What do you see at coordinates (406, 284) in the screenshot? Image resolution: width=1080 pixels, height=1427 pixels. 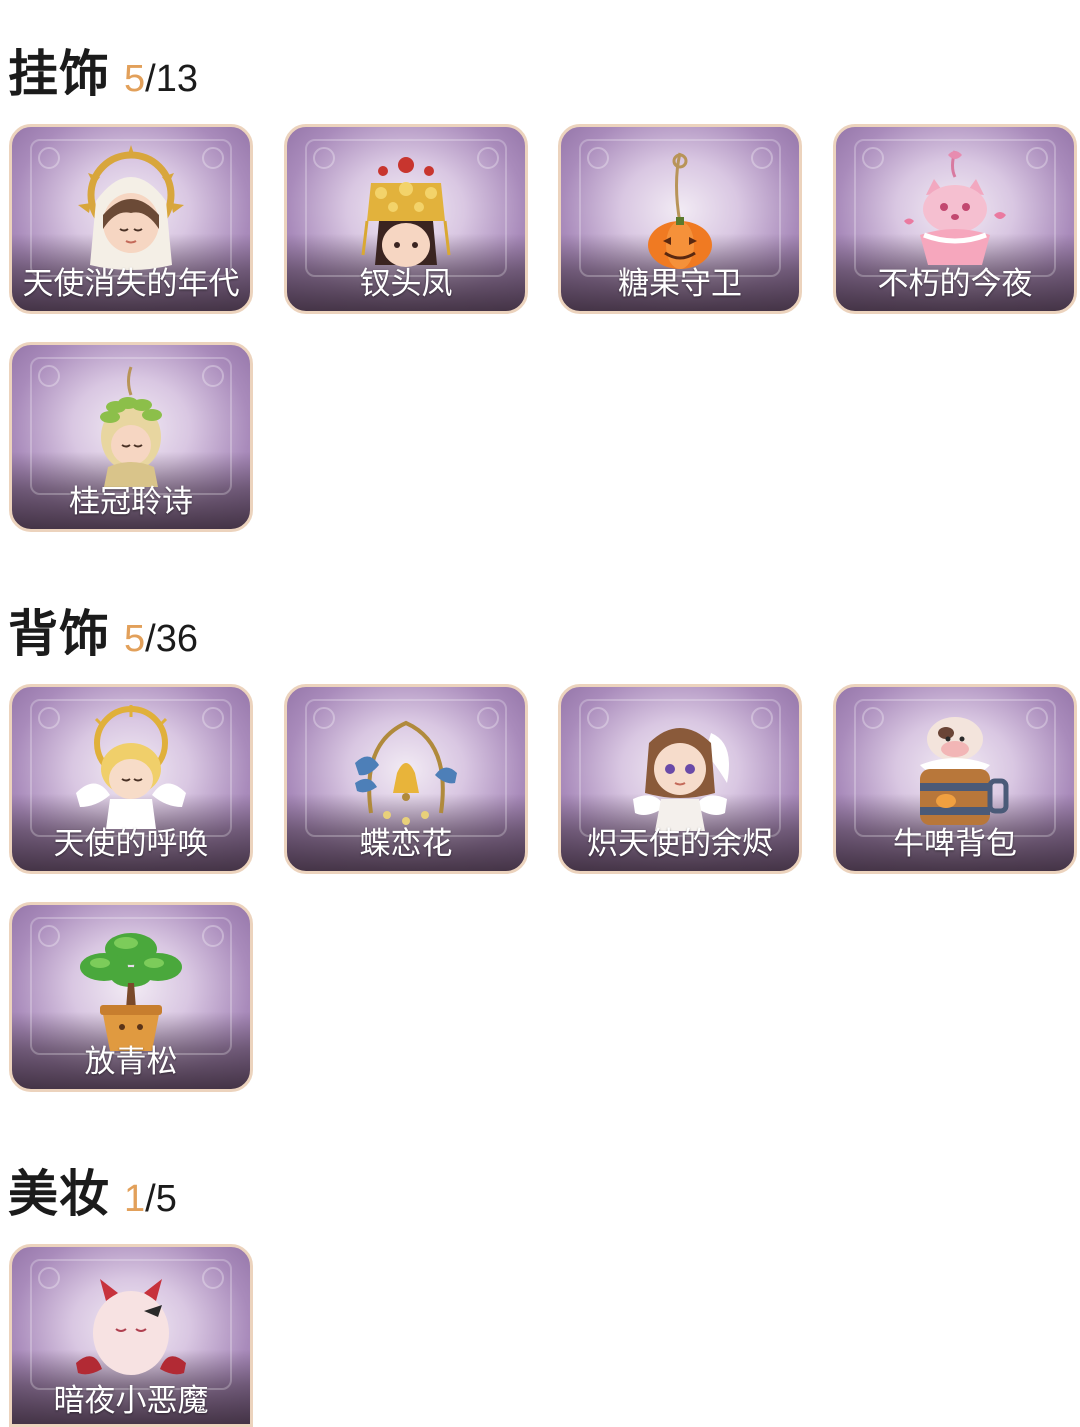 I see `item-label: 钗头凤` at bounding box center [406, 284].